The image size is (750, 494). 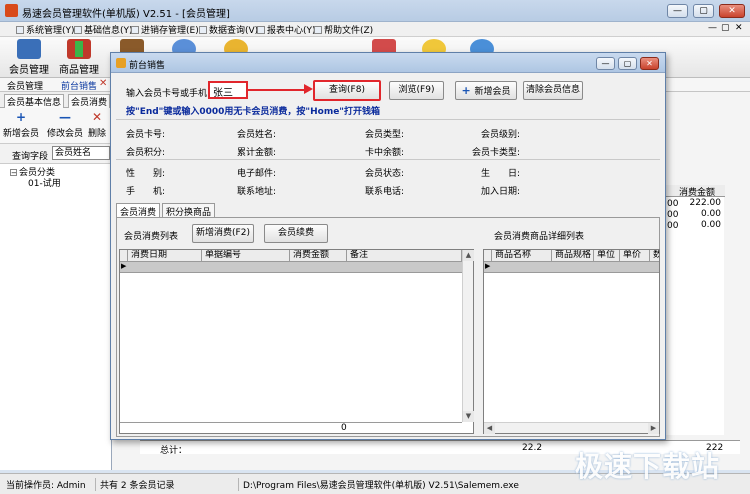 I want to click on divider, so click(x=388, y=119).